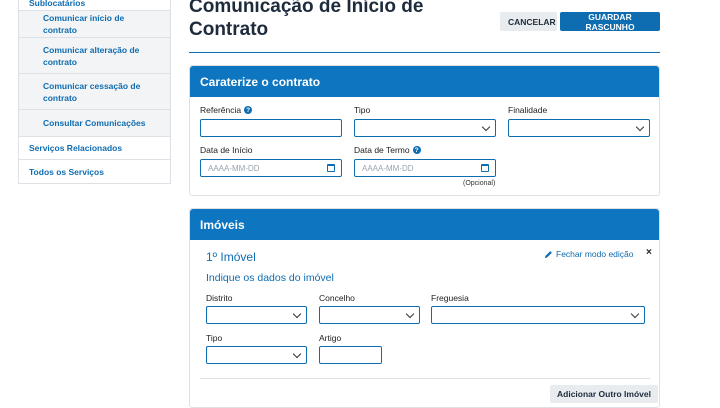  What do you see at coordinates (330, 338) in the screenshot?
I see `artigo-label: Artigo` at bounding box center [330, 338].